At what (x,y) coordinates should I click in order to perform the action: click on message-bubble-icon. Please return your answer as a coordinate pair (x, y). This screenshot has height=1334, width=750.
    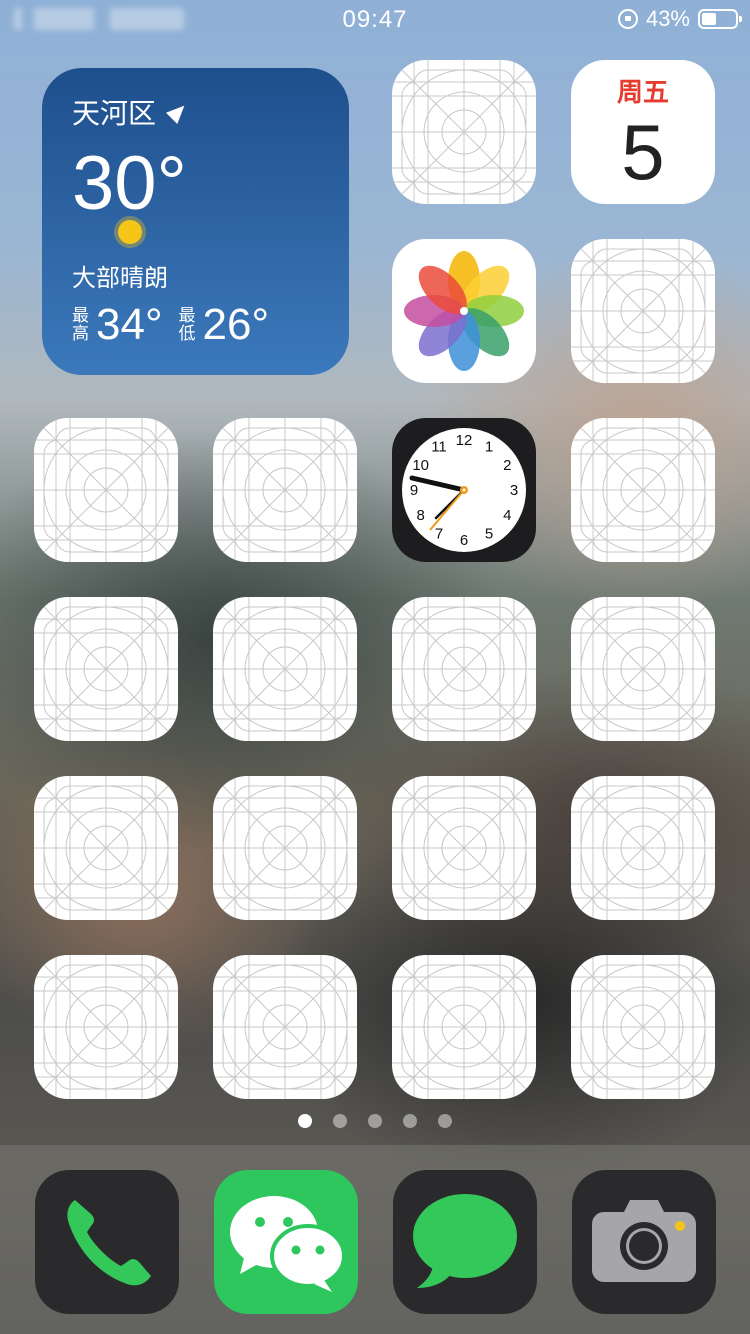
    Looking at the image, I should click on (465, 1241).